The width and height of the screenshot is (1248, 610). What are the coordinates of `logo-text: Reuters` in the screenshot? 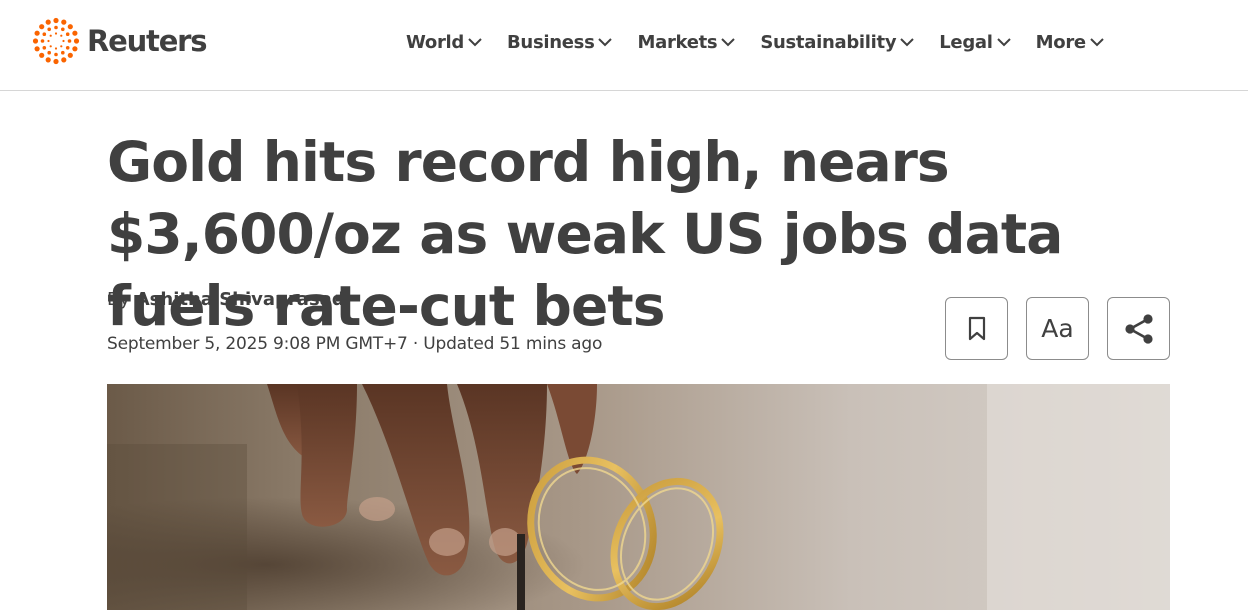 It's located at (147, 41).